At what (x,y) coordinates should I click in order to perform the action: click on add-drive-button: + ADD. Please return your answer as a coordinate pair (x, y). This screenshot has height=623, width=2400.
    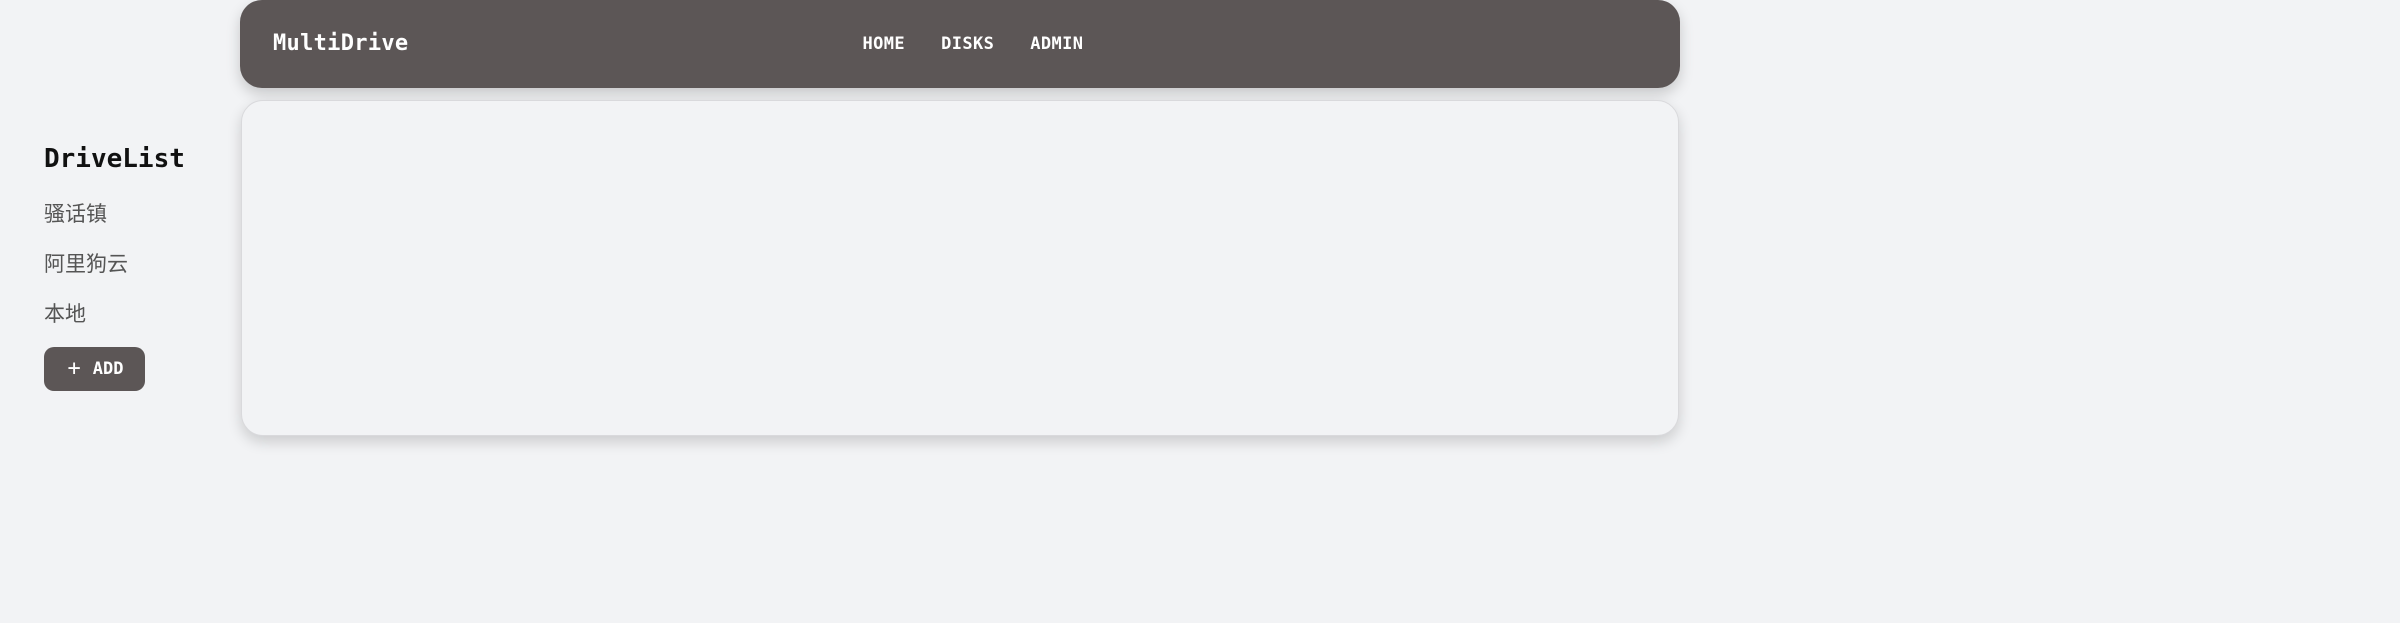
    Looking at the image, I should click on (94, 369).